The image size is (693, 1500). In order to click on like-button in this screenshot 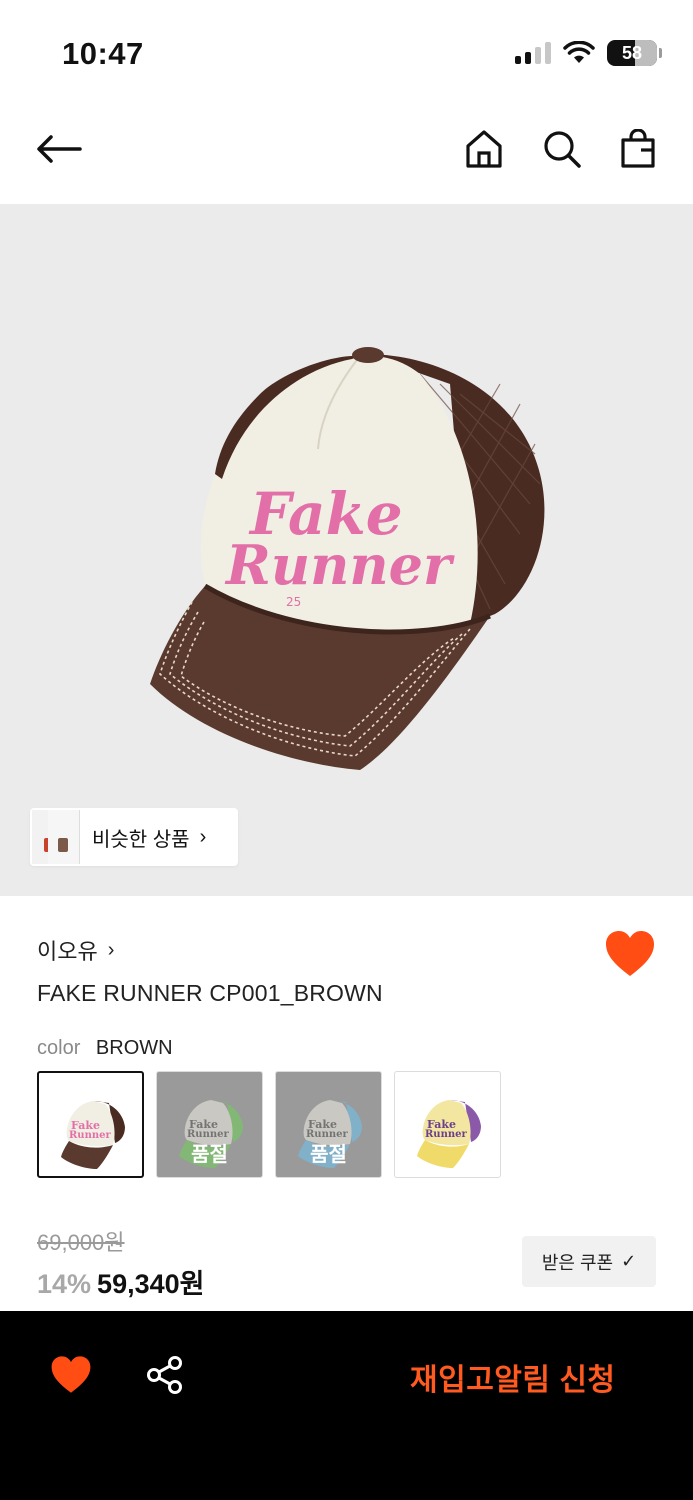, I will do `click(630, 954)`.